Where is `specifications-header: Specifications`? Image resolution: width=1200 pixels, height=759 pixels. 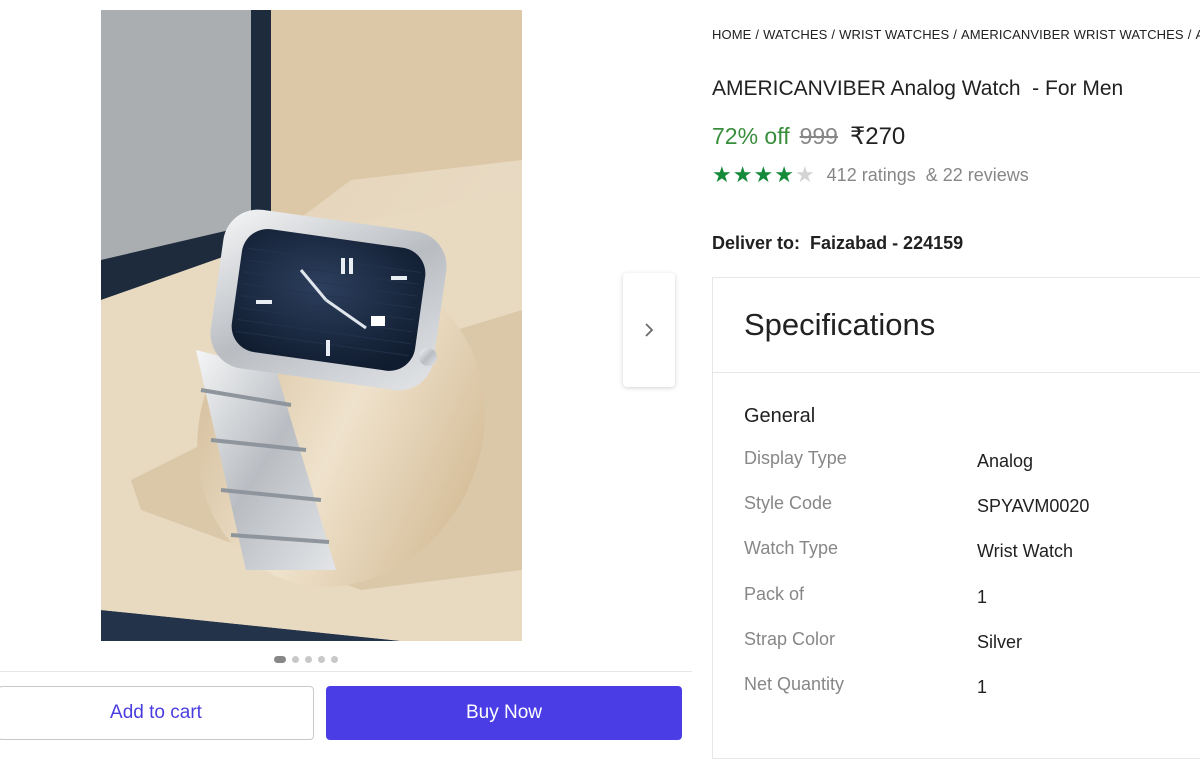 specifications-header: Specifications is located at coordinates (956, 325).